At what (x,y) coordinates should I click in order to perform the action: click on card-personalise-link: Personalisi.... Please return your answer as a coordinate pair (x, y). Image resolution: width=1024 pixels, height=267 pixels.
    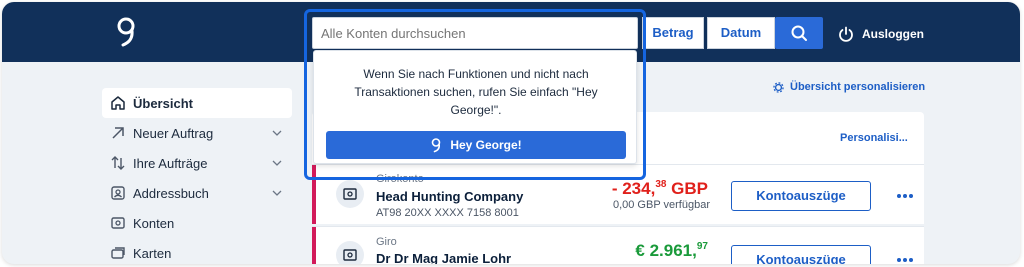
    Looking at the image, I should click on (874, 138).